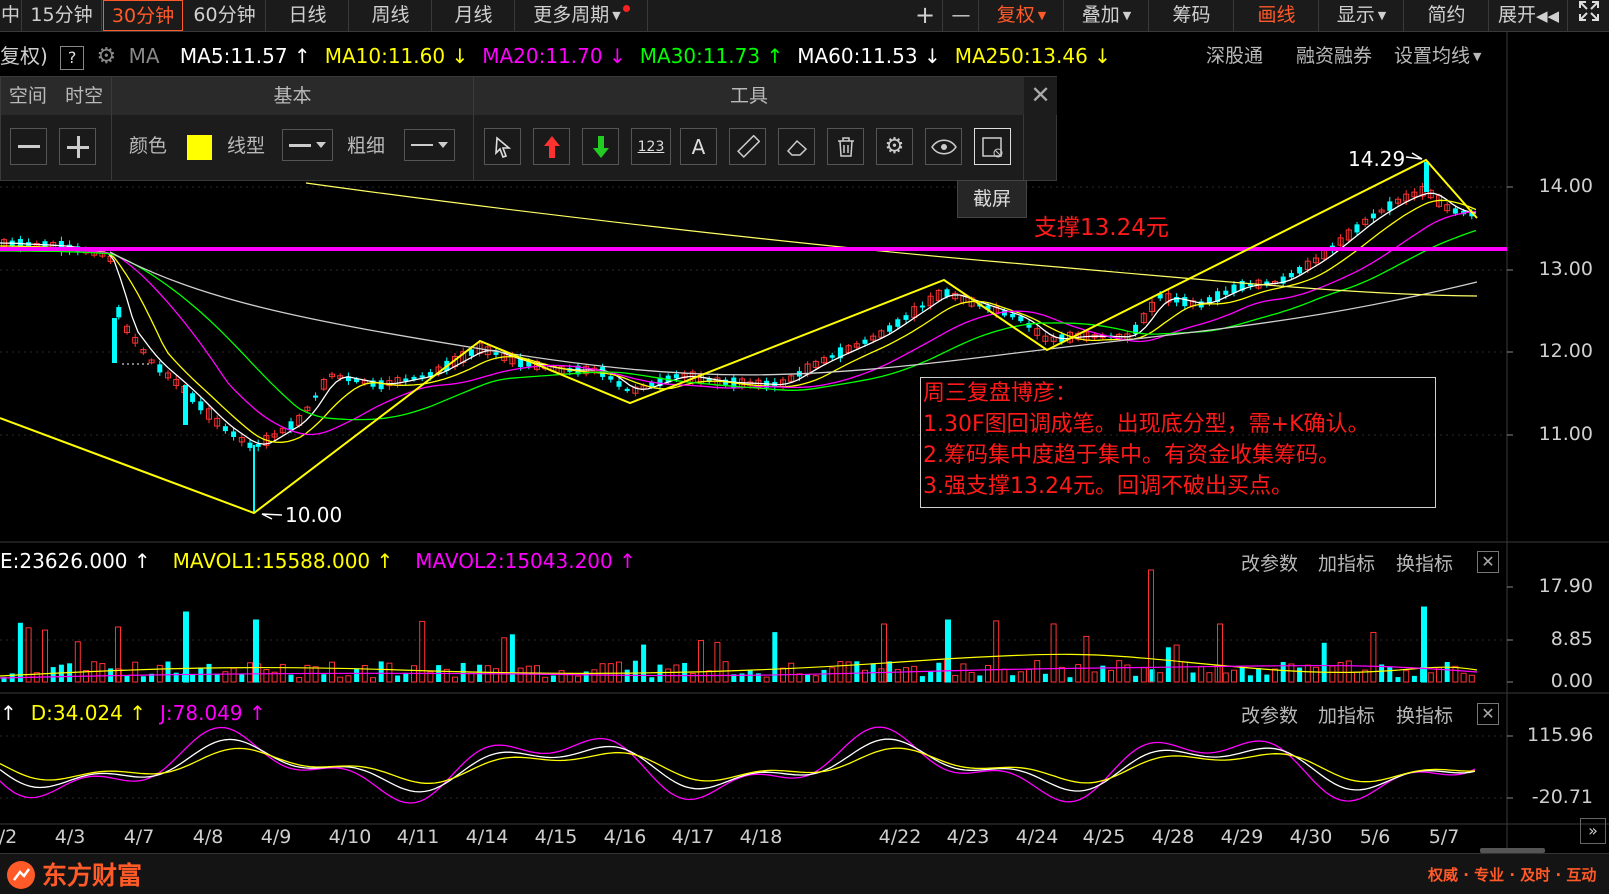  I want to click on panel-close-button: ✕, so click(1040, 96).